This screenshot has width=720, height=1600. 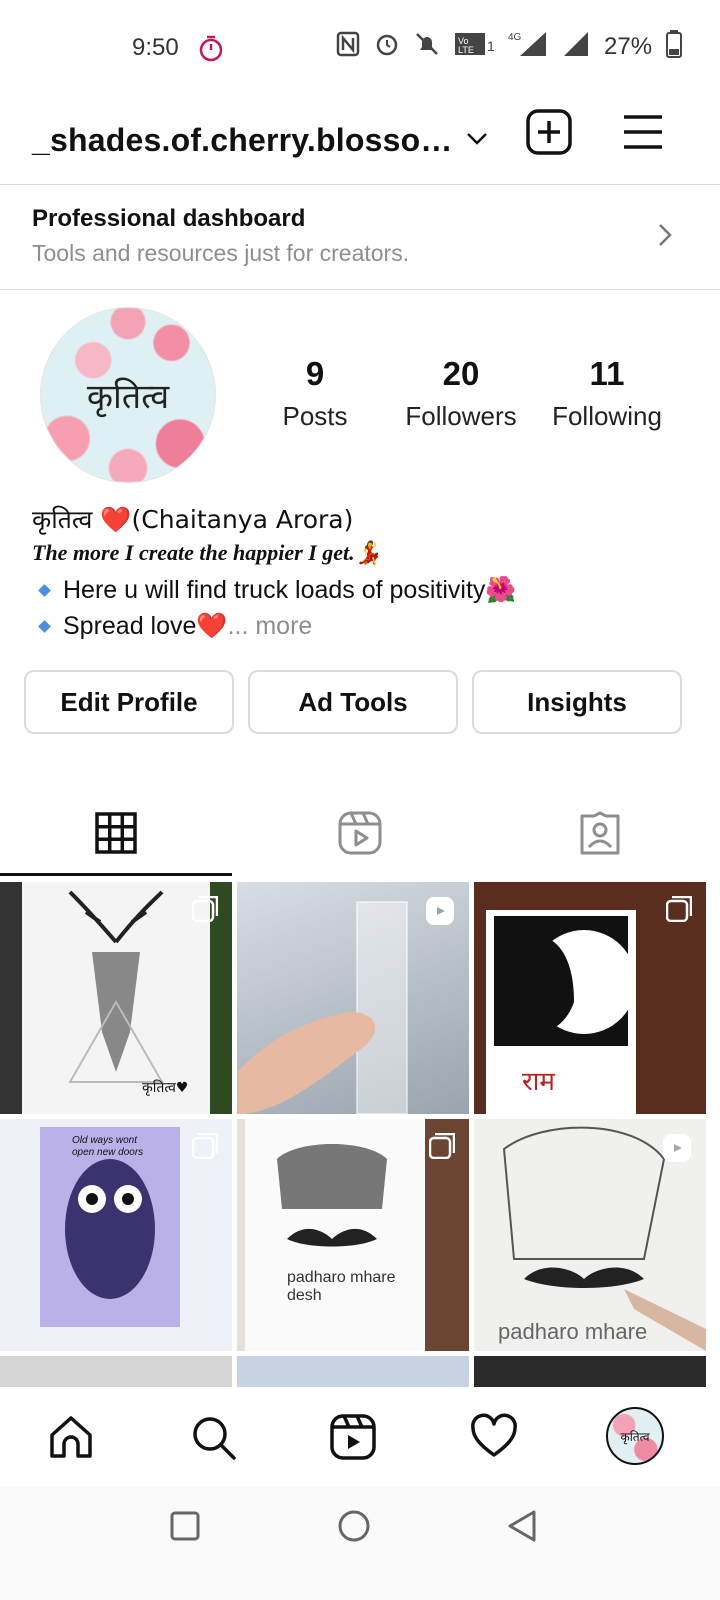 I want to click on stat-number: 9, so click(x=315, y=373).